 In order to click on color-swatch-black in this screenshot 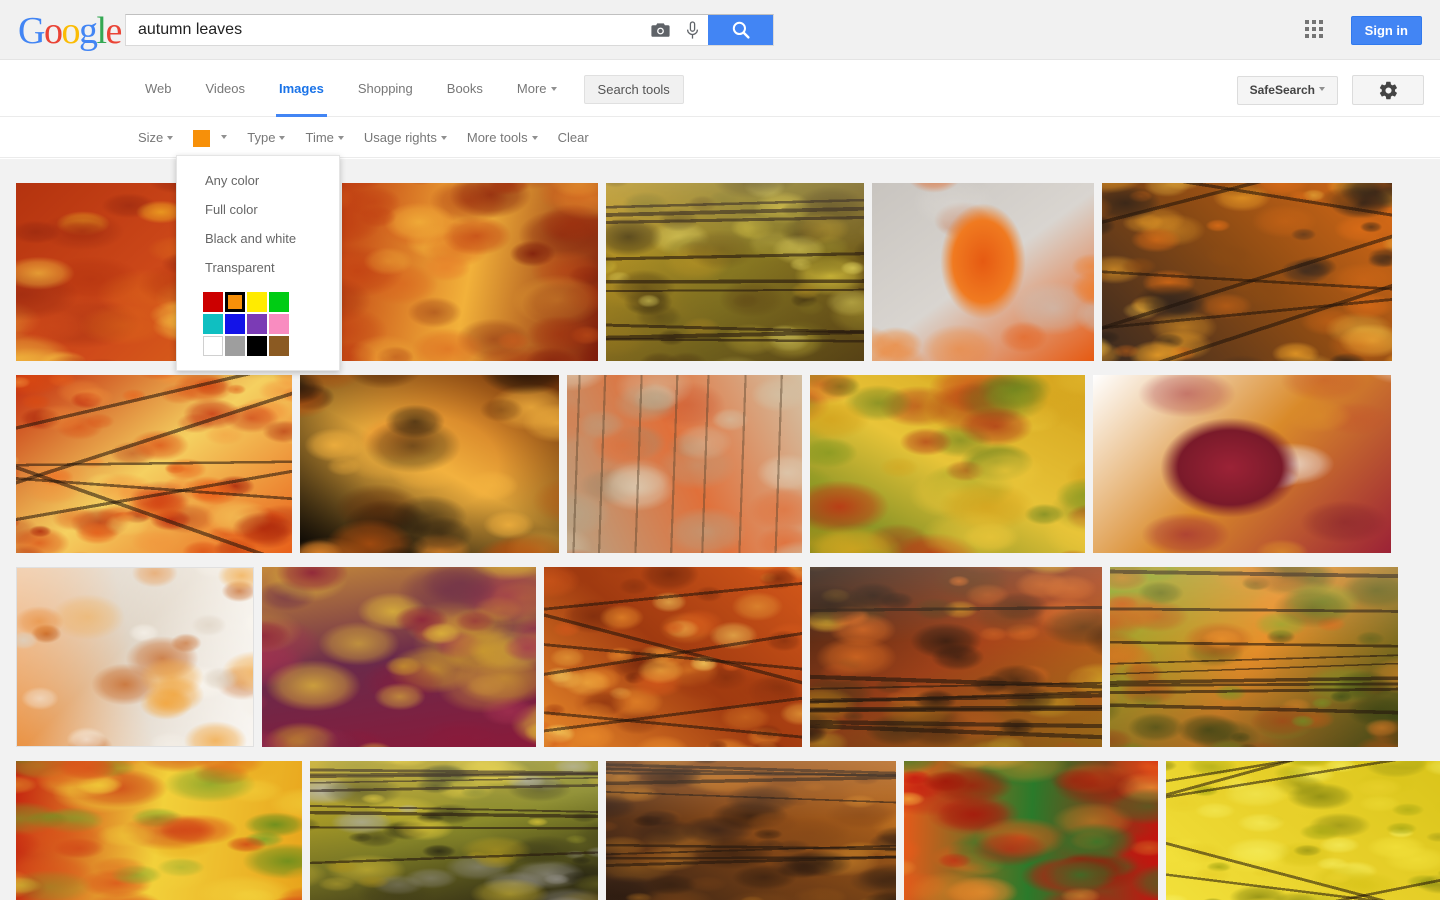, I will do `click(257, 346)`.